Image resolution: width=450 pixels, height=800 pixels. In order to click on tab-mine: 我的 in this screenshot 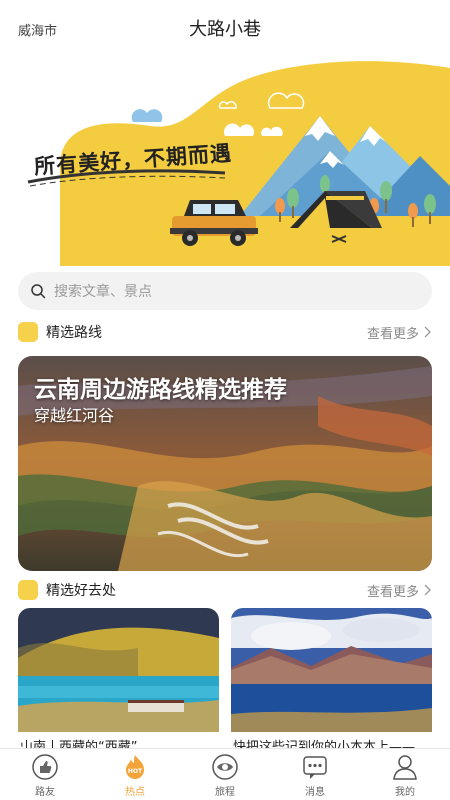, I will do `click(405, 774)`.